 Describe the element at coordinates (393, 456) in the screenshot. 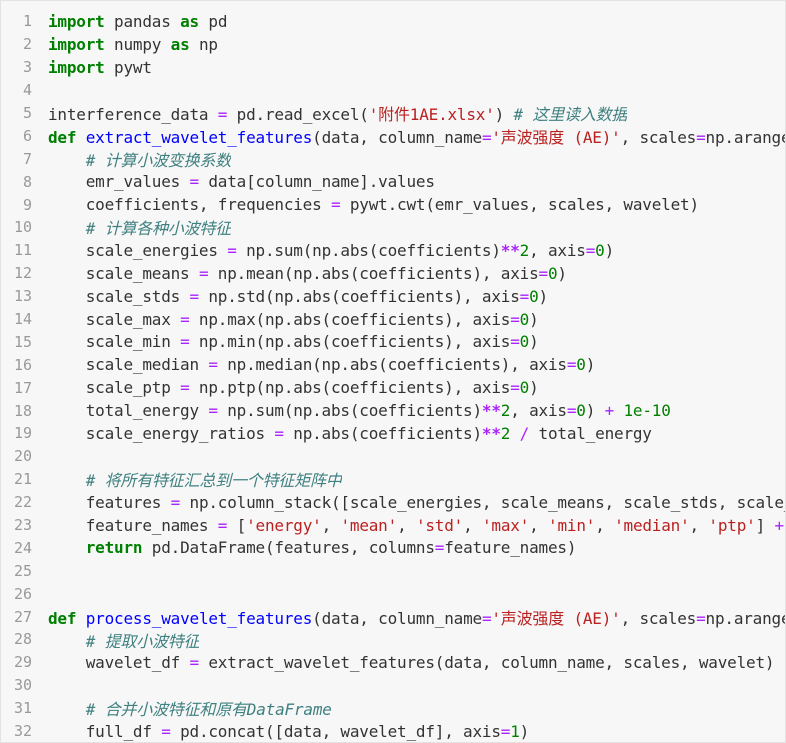

I see `code-line: 20` at that location.